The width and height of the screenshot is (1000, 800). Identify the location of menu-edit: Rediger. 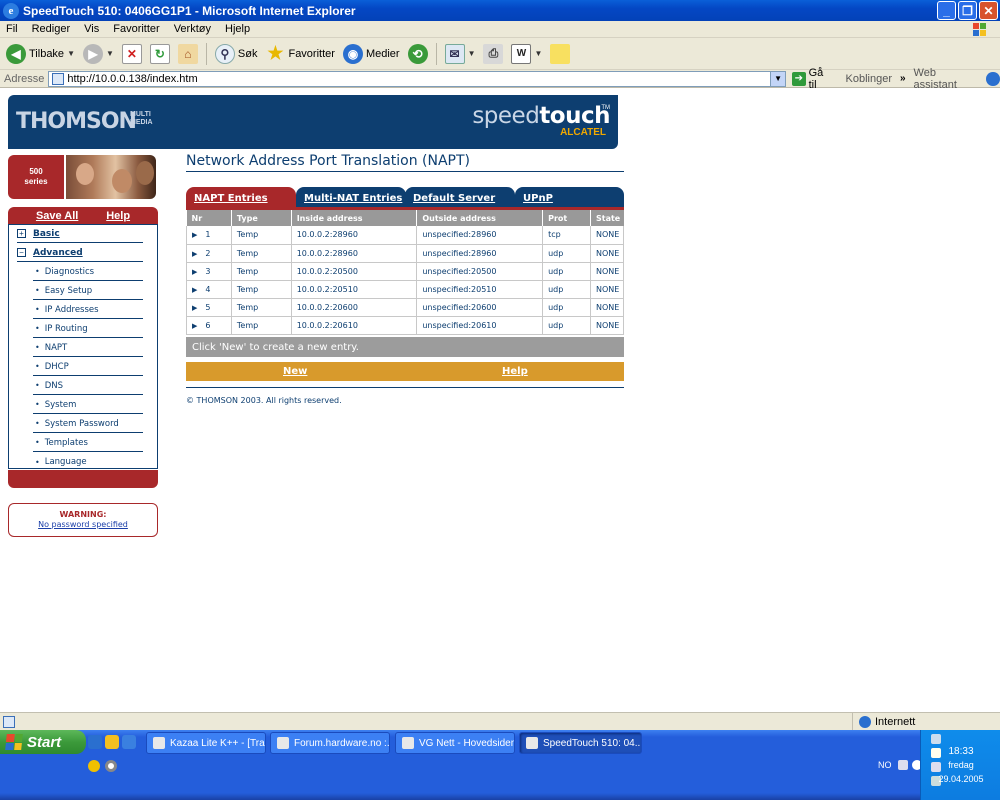
(51, 29).